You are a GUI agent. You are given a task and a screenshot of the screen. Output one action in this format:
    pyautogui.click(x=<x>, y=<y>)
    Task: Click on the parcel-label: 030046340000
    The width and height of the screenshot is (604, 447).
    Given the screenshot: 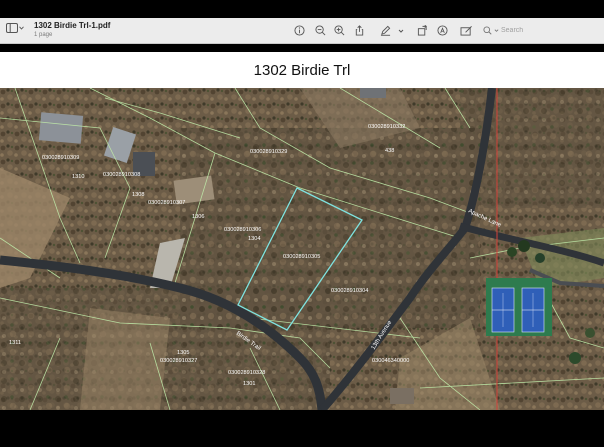 What is the action you would take?
    pyautogui.click(x=390, y=361)
    